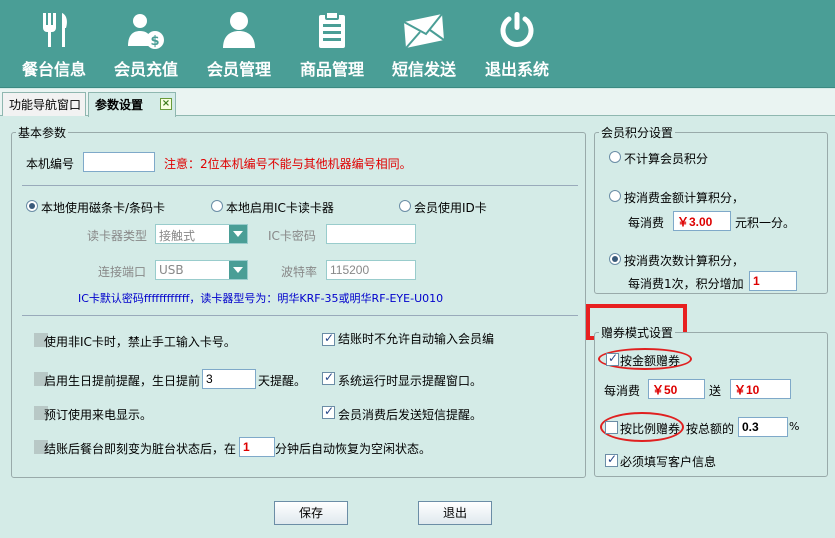  I want to click on coupon-ratio-label: 按总额的, so click(710, 429).